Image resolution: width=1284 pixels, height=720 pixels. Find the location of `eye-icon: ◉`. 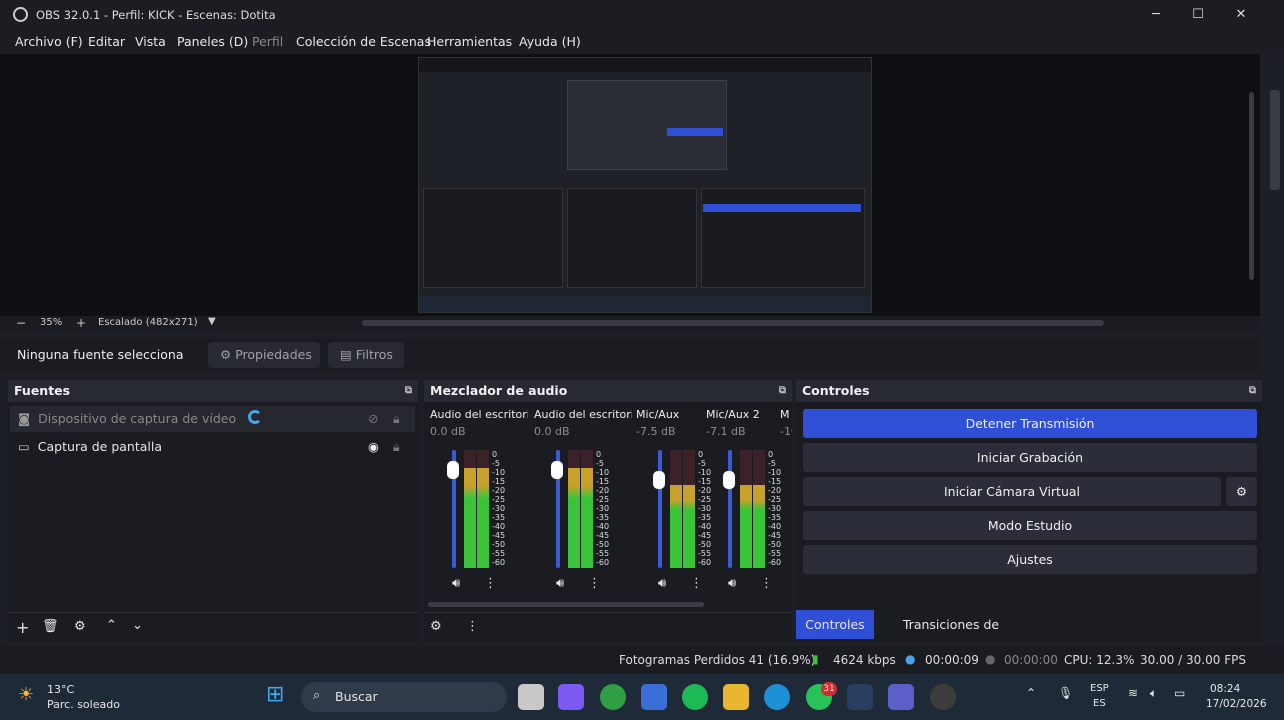

eye-icon: ◉ is located at coordinates (373, 447).